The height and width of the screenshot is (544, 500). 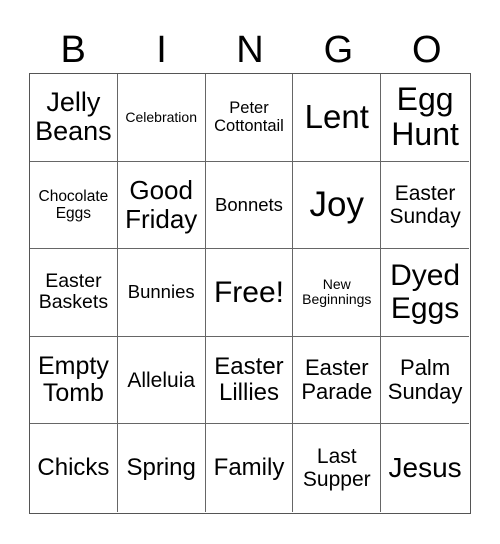 What do you see at coordinates (73, 131) in the screenshot?
I see `cell-text-line: Beans` at bounding box center [73, 131].